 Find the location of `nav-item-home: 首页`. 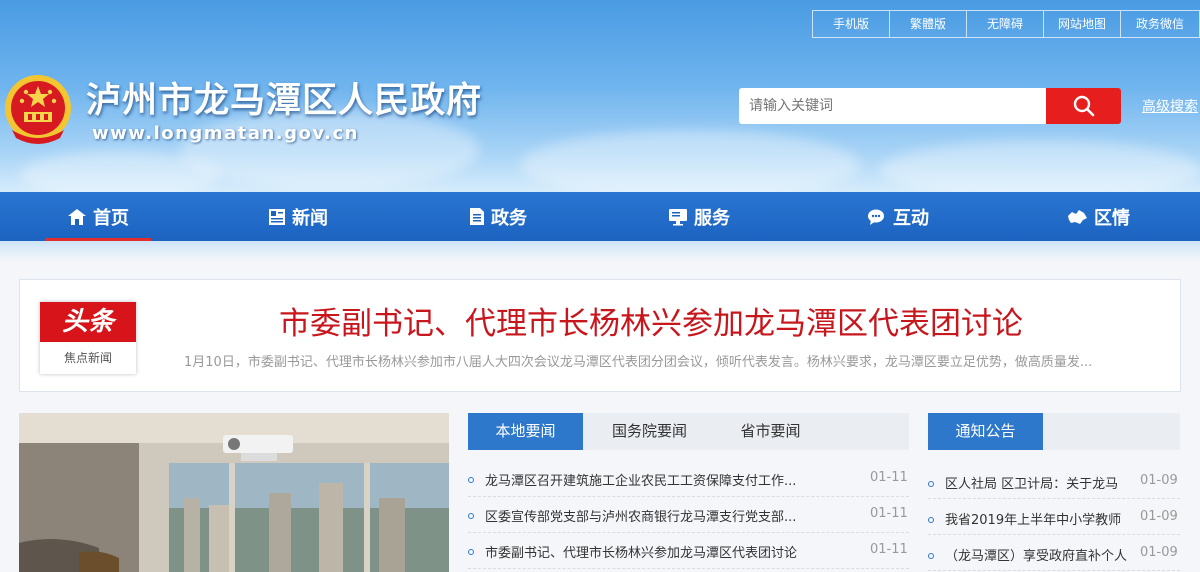

nav-item-home: 首页 is located at coordinates (98, 216).